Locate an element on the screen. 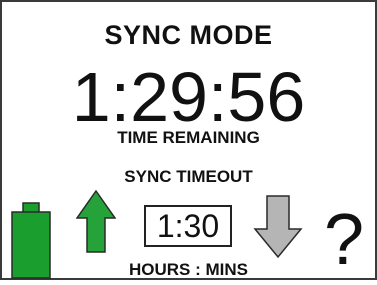  decrease-timeout-button is located at coordinates (278, 227).